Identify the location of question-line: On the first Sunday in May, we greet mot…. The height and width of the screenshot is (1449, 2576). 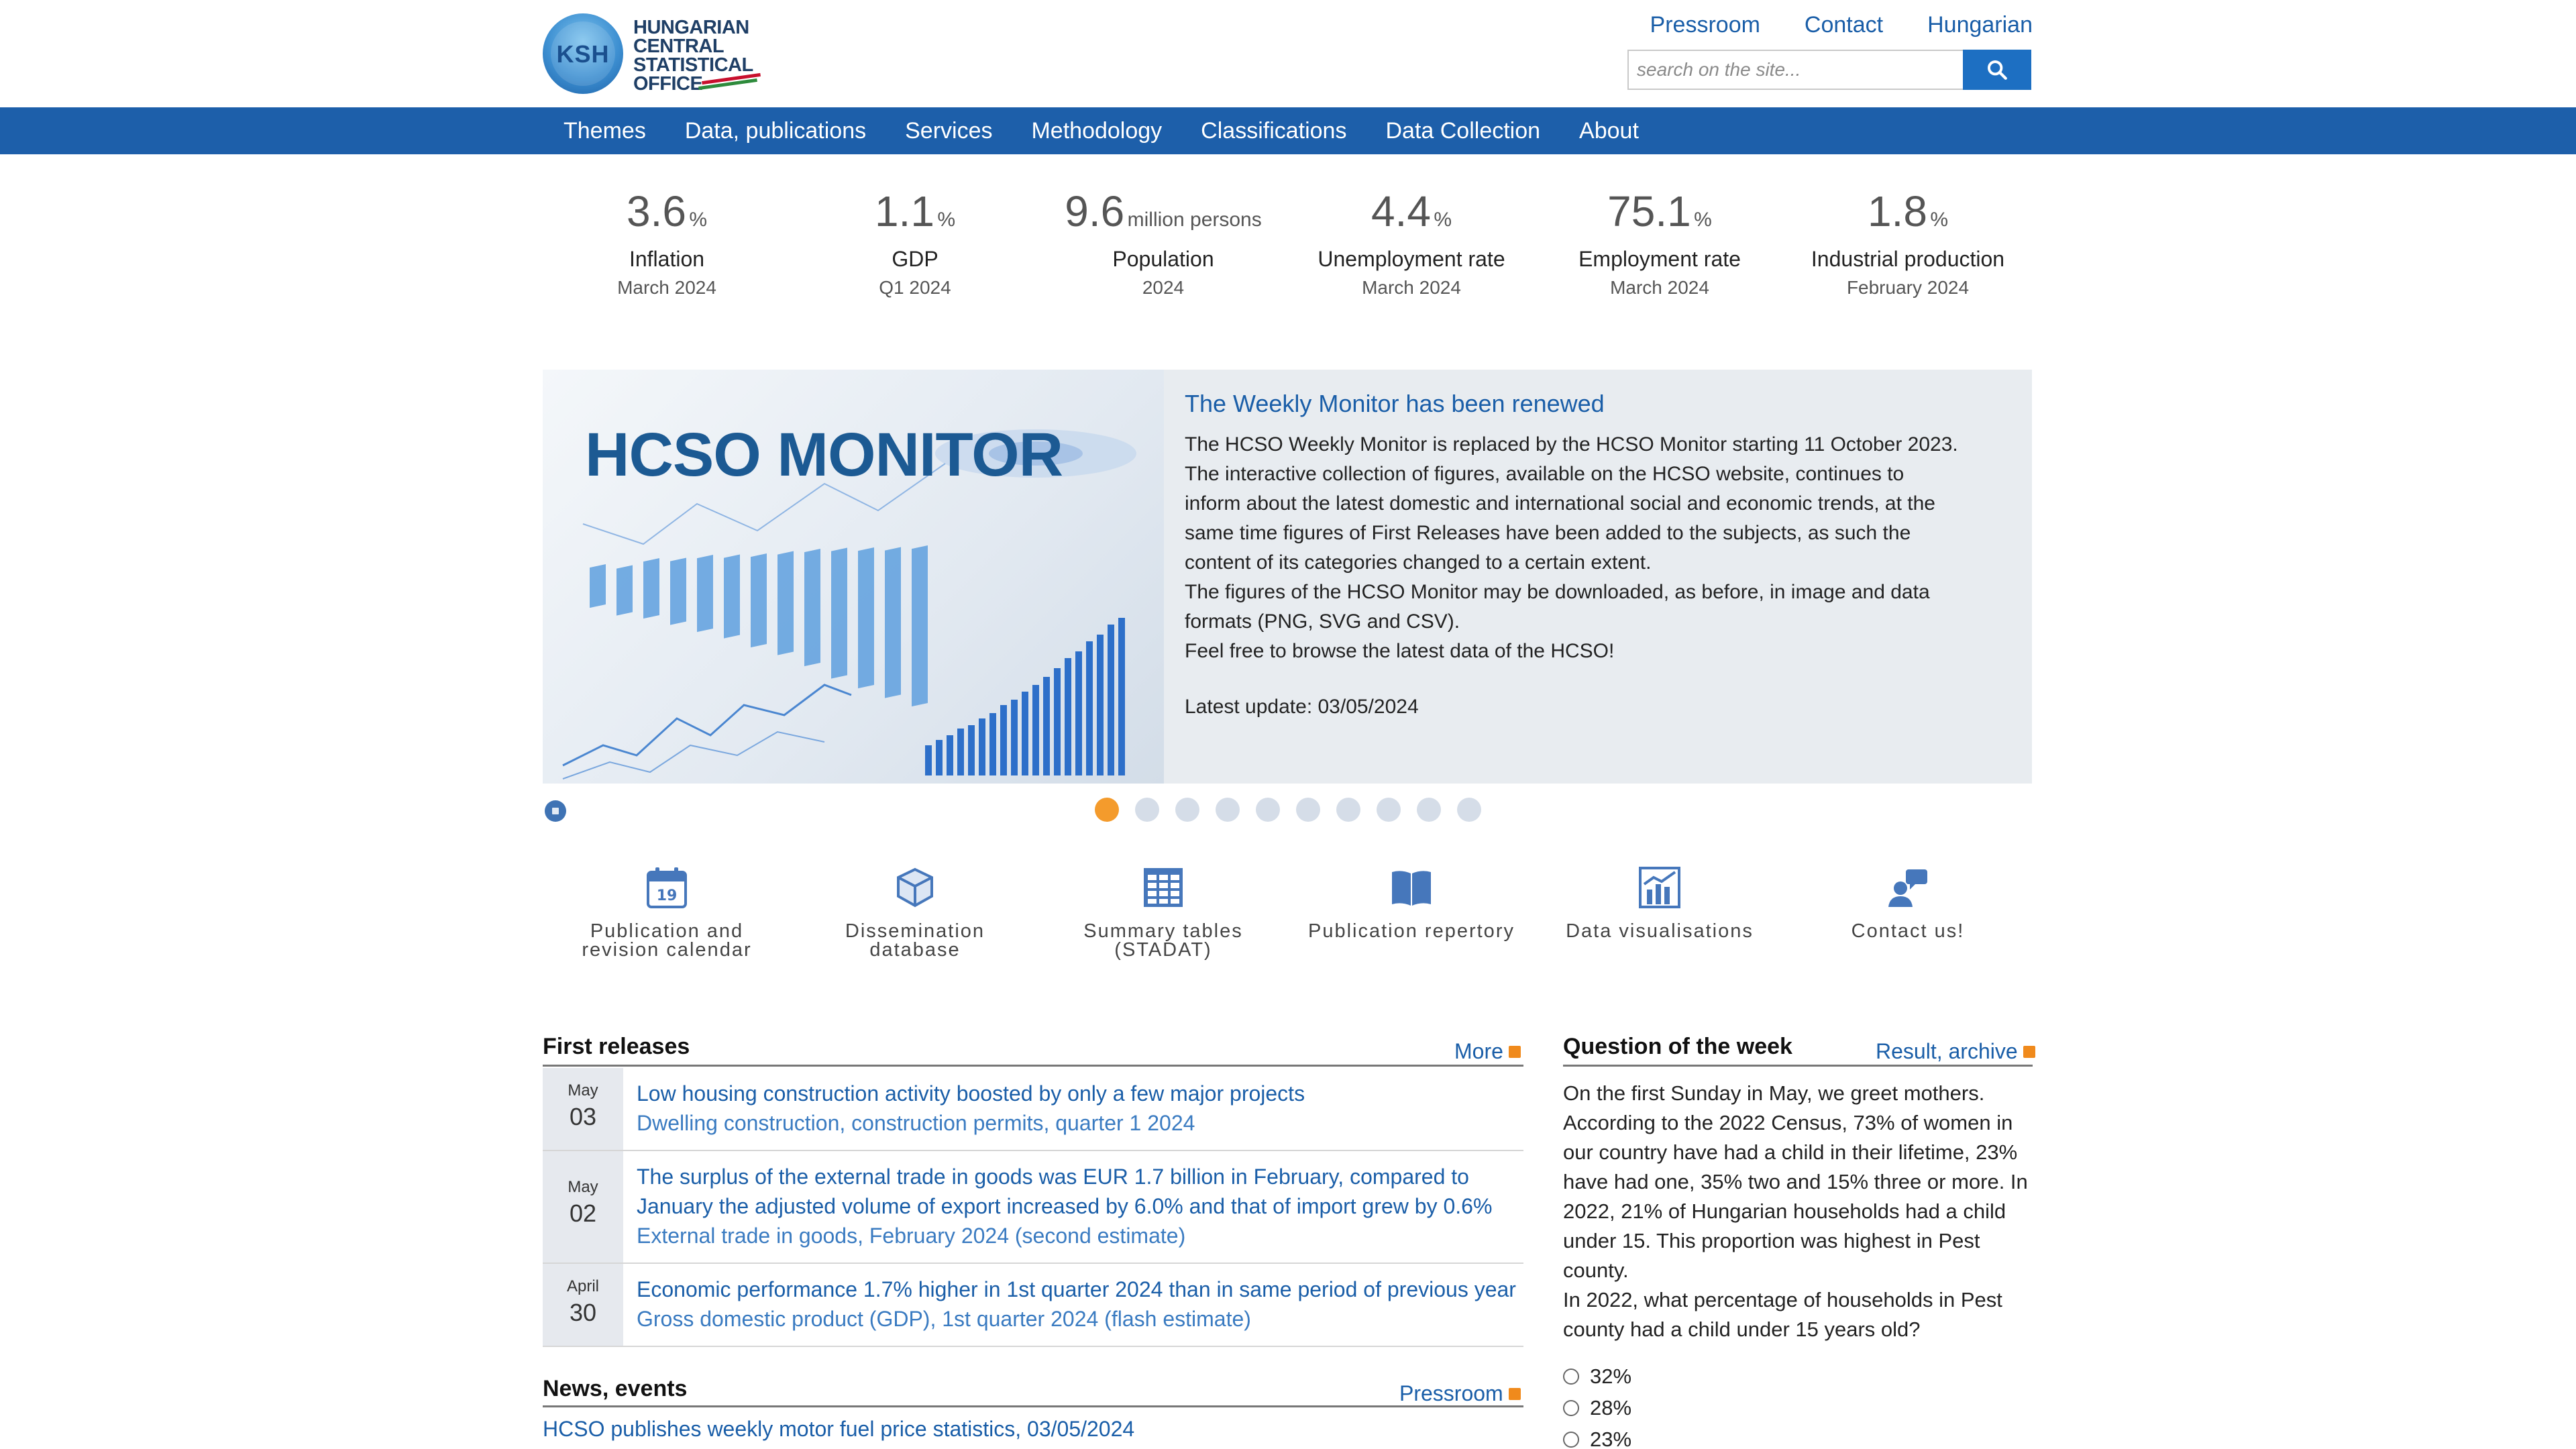
(1774, 1093).